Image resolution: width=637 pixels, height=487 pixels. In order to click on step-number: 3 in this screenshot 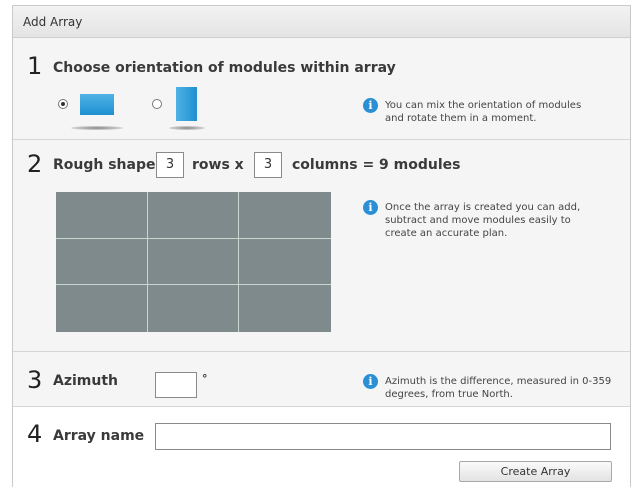, I will do `click(35, 380)`.